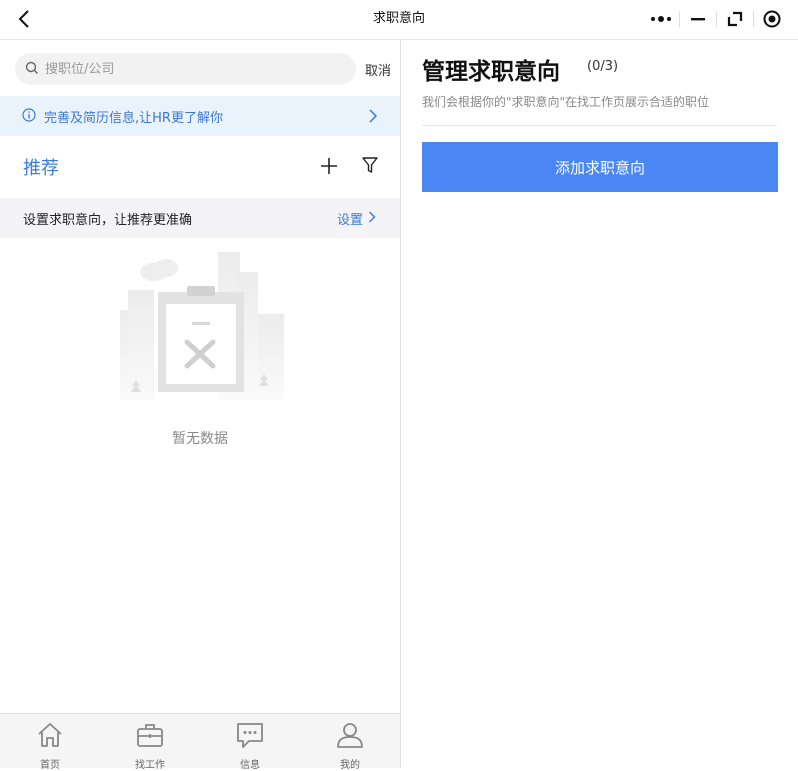  I want to click on add-intention-button: 添加求职意向, so click(600, 167).